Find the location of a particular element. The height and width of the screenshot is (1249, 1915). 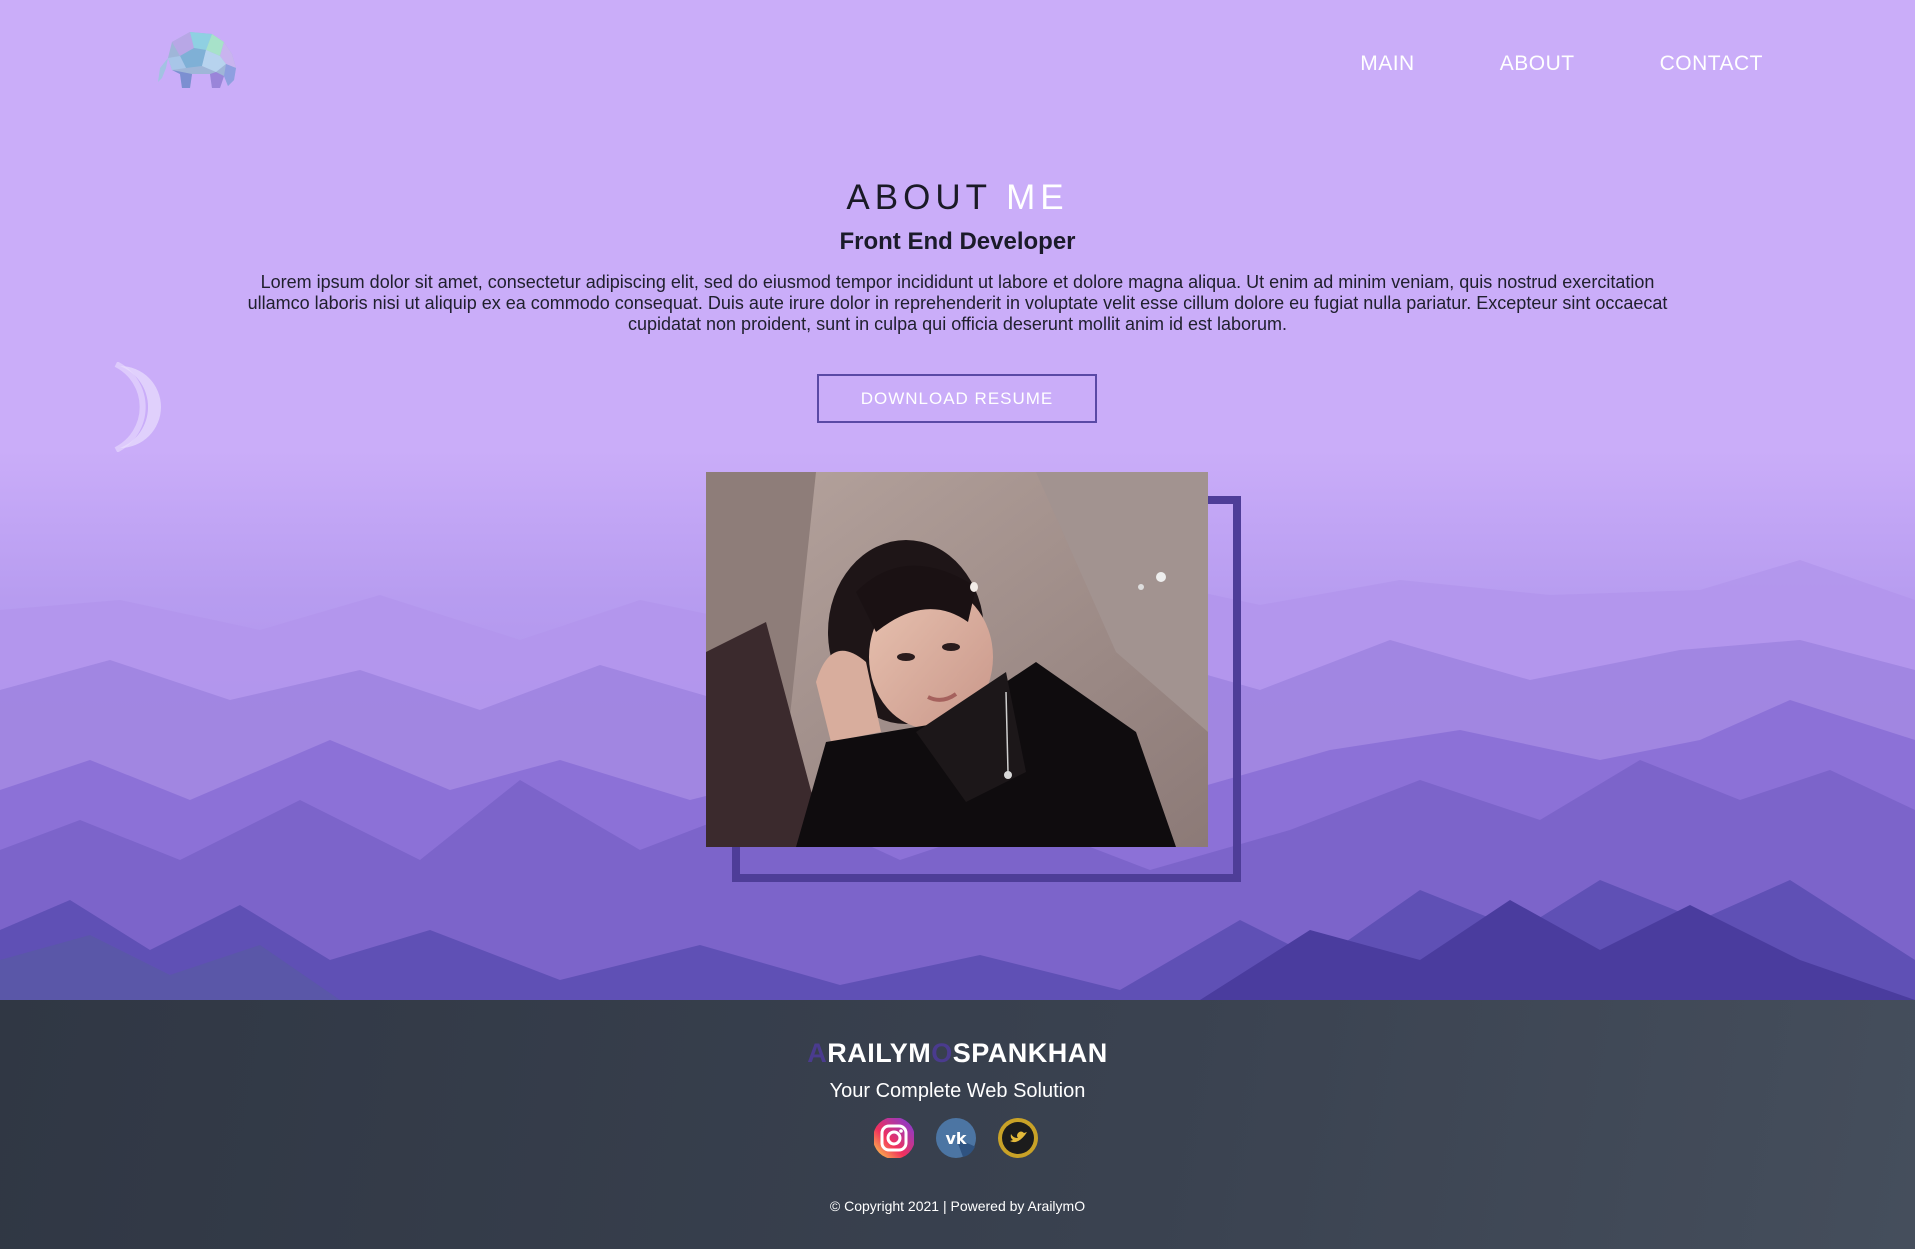

footer-brand: ARAILYMOSPANKHAN is located at coordinates (957, 1053).